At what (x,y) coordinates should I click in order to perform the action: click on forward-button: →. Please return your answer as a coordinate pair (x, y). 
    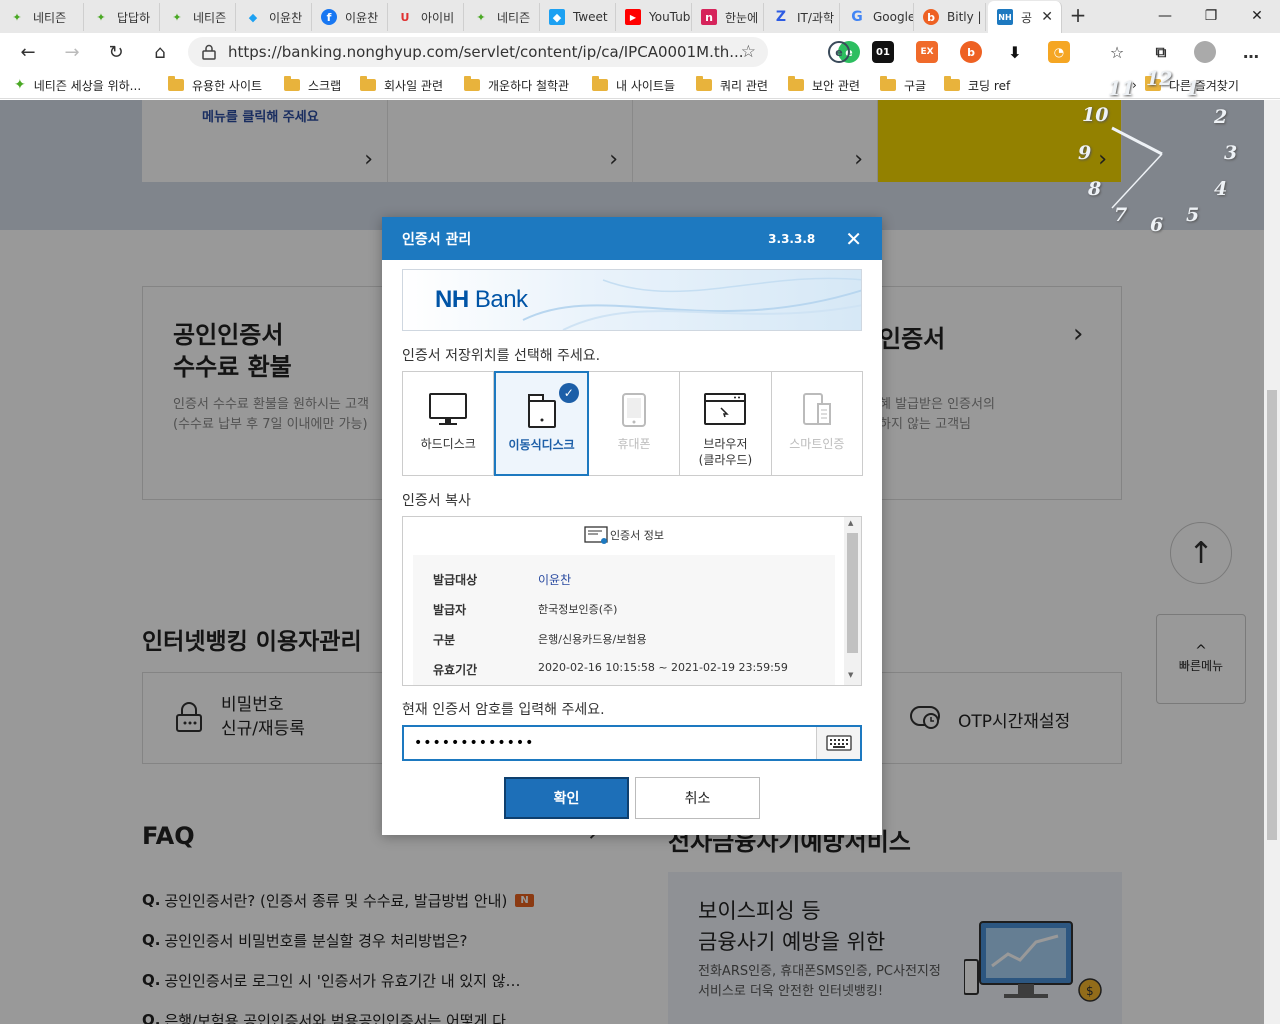
    Looking at the image, I should click on (72, 52).